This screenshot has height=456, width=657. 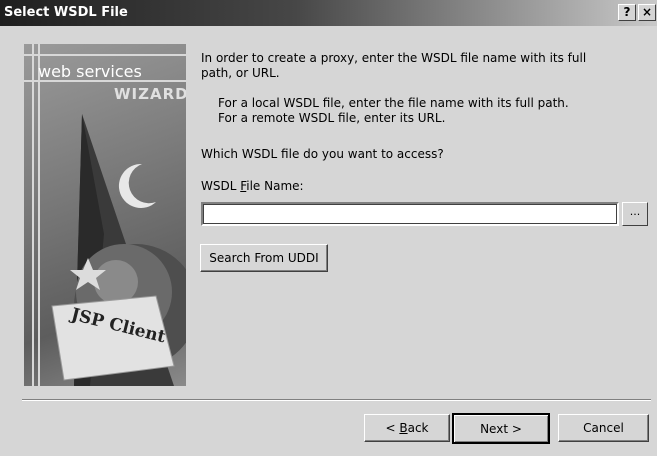 I want to click on intro-text-line2: path, or URL., so click(x=240, y=73).